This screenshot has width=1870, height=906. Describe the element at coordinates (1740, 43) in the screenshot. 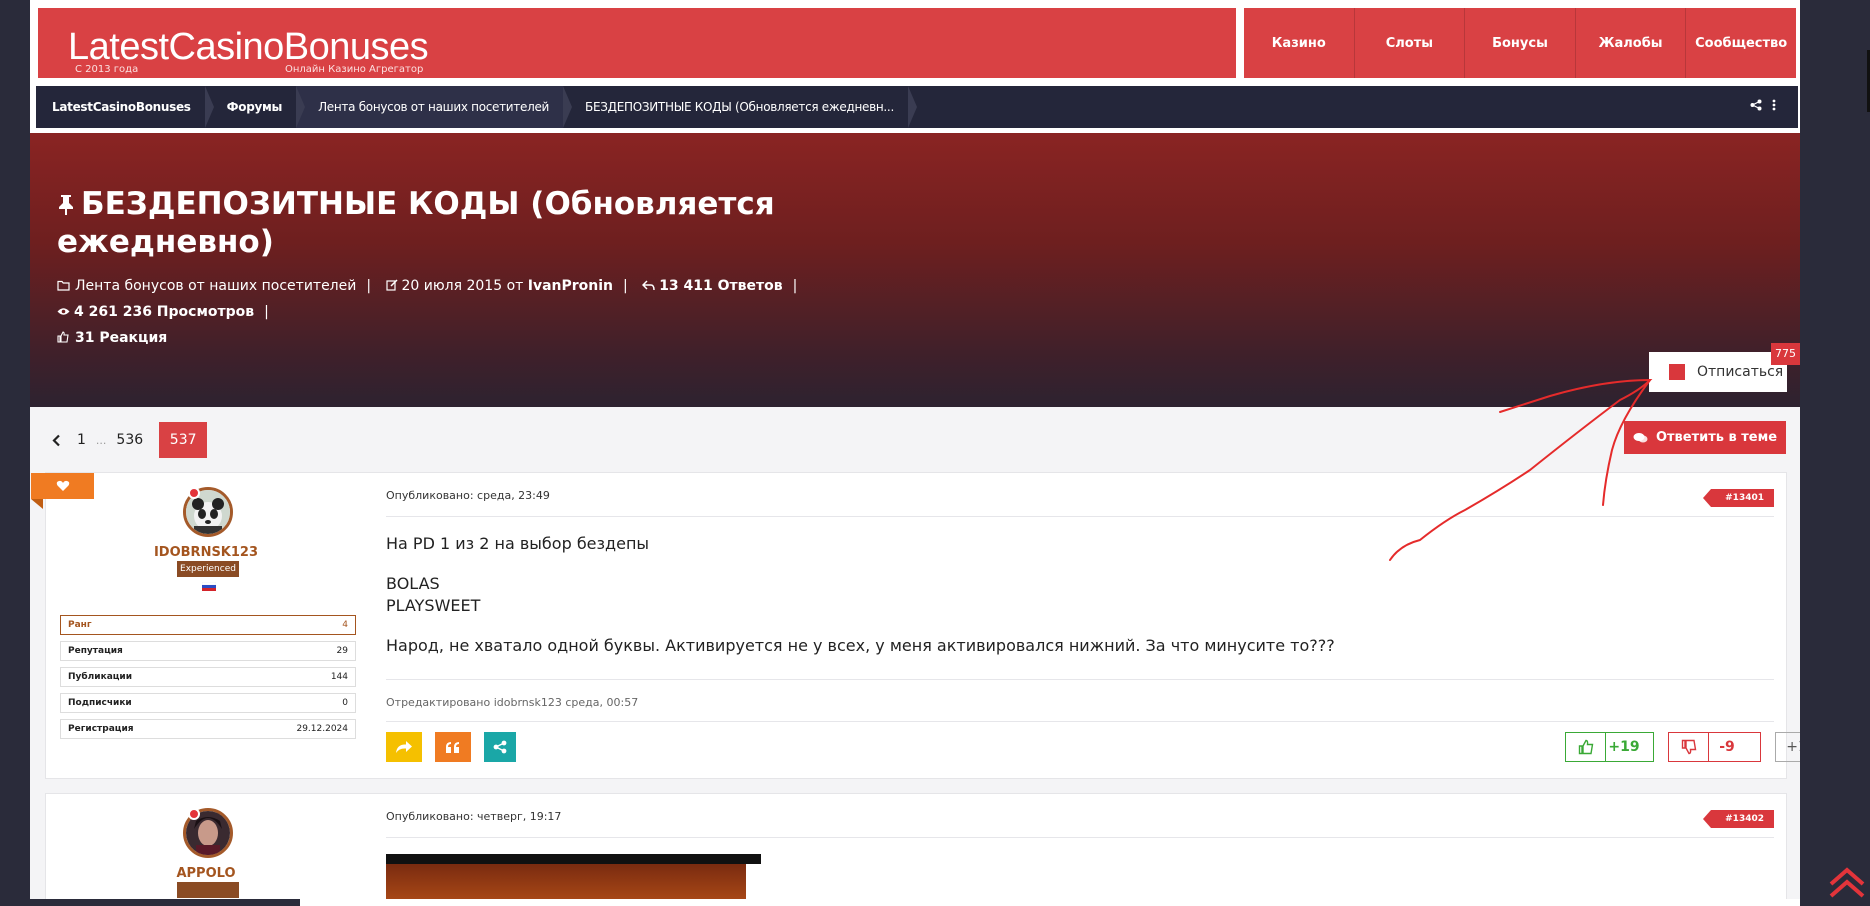

I see `nav-community: Сообщество` at that location.